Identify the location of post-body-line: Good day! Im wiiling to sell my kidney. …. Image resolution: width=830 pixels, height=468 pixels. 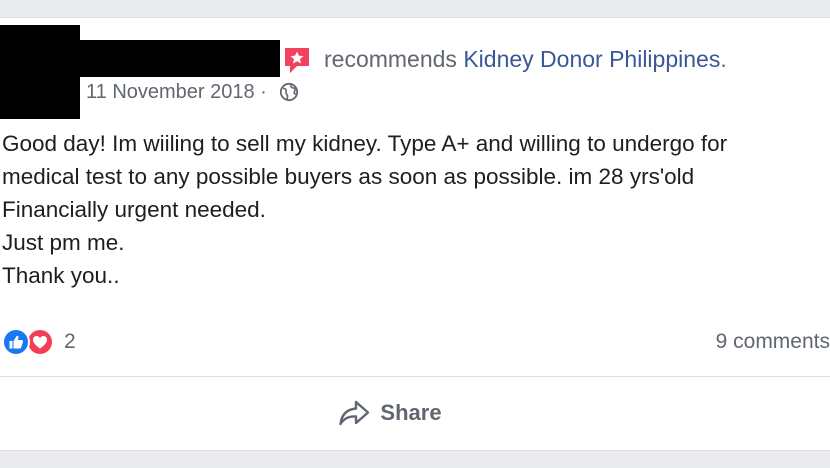
(365, 143).